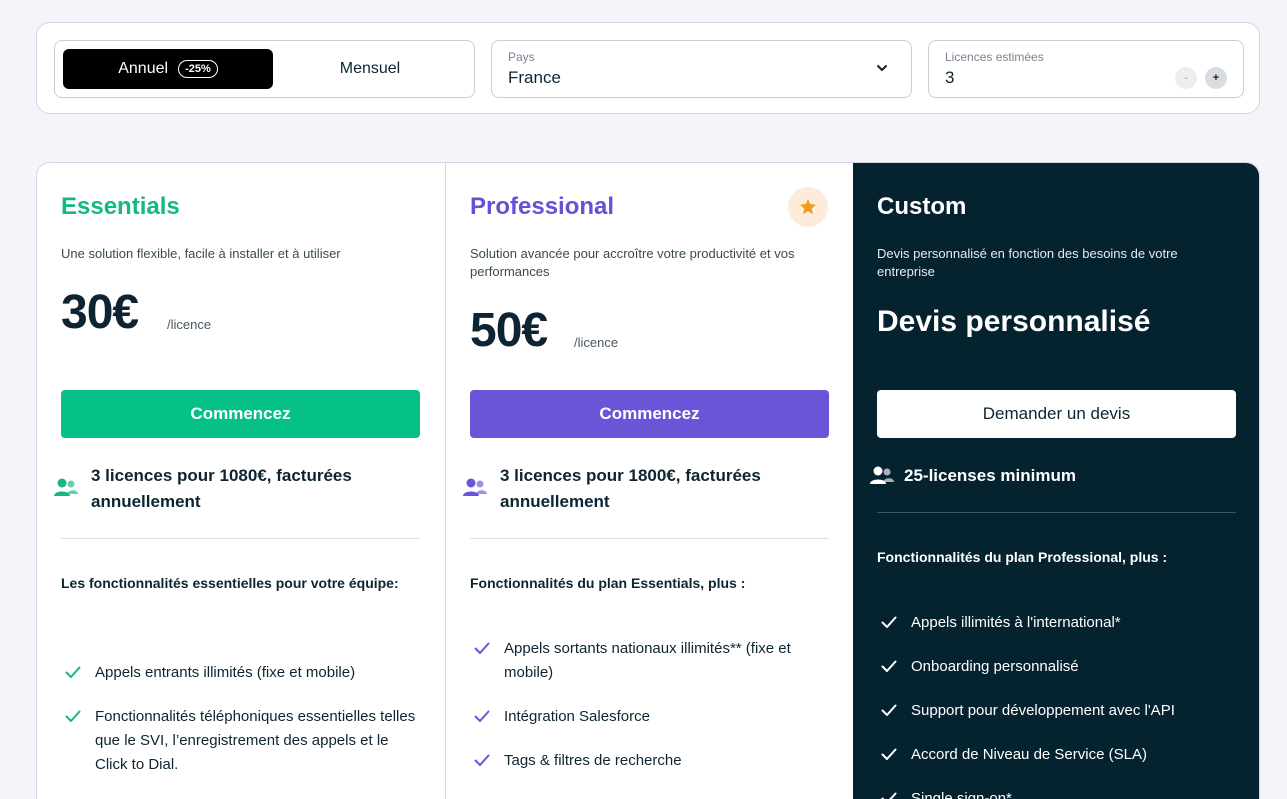 This screenshot has height=799, width=1287. Describe the element at coordinates (143, 68) in the screenshot. I see `billing-annual-label: Annuel` at that location.